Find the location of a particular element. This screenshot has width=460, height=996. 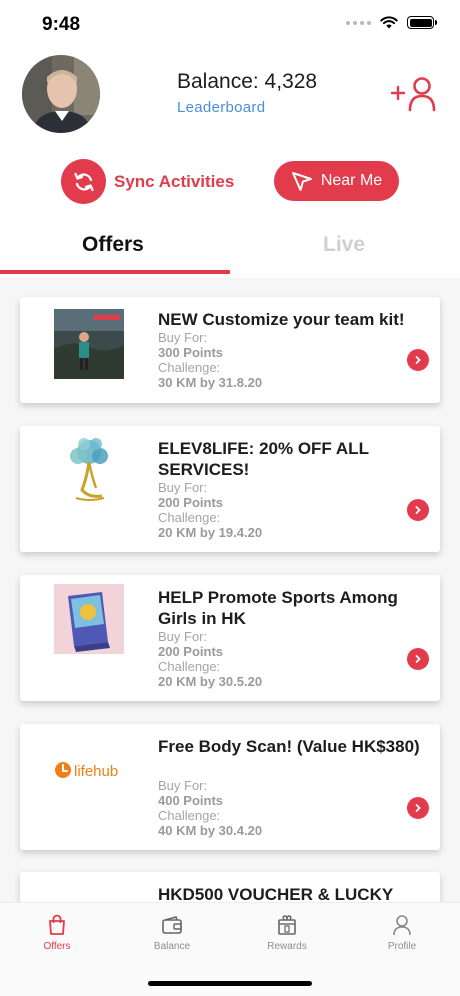

add-friend-button is located at coordinates (414, 94).